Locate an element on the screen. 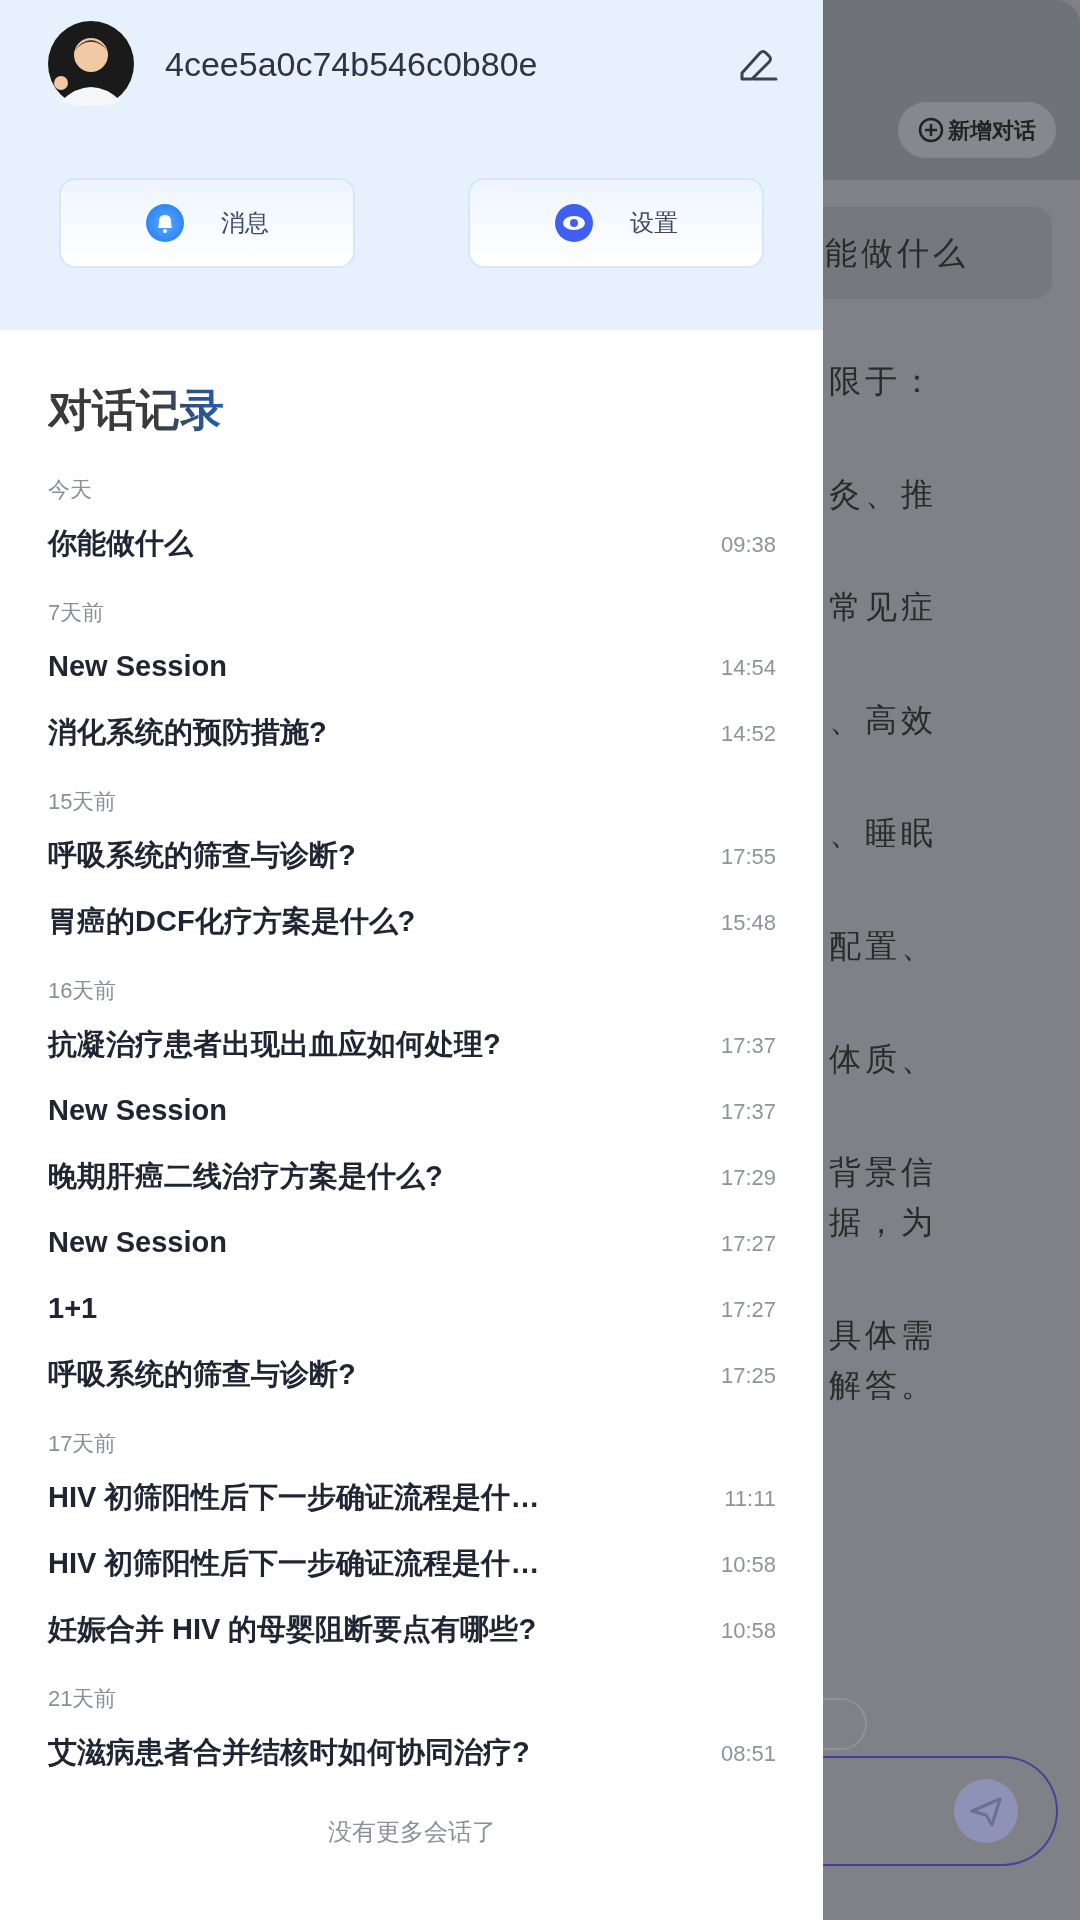 The width and height of the screenshot is (1080, 1920). session-item: 抗凝治疗患者出现出血应如何处理? 17:37 is located at coordinates (412, 1045).